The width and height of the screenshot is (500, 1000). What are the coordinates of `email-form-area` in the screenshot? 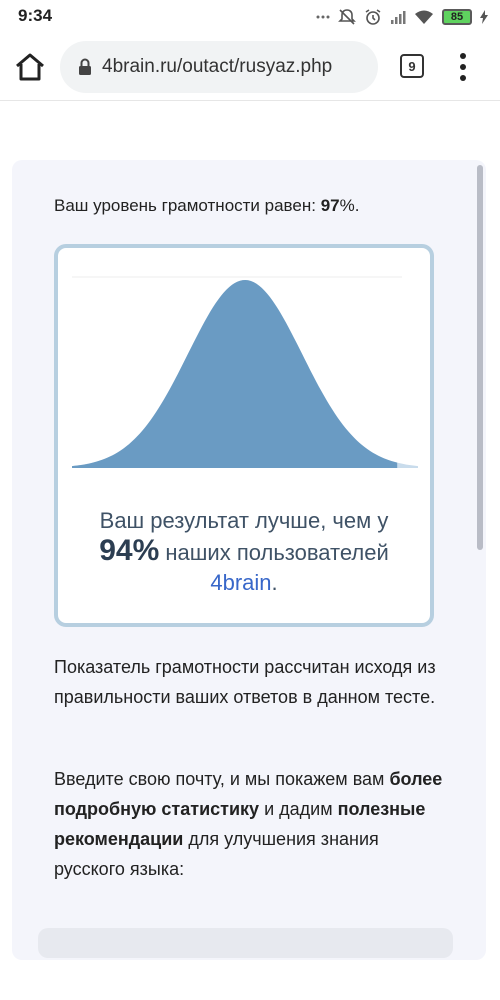 It's located at (245, 943).